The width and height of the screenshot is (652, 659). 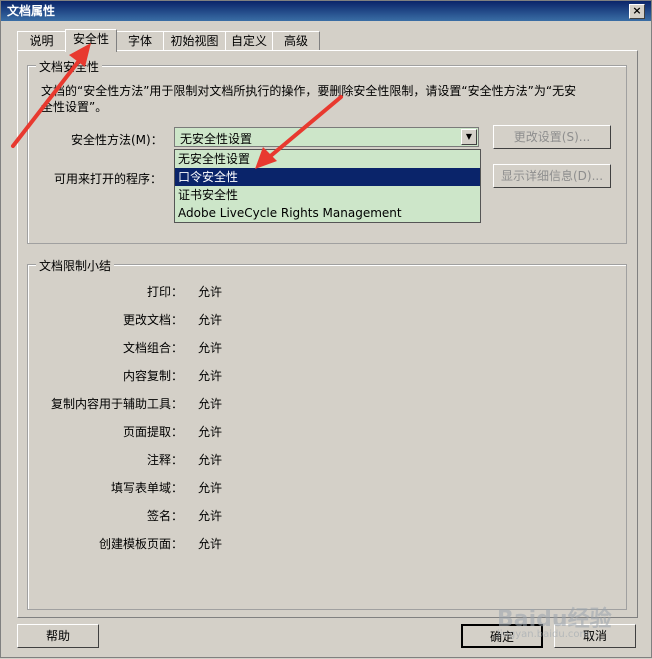 I want to click on annotation-arrow-option, so click(x=299, y=132).